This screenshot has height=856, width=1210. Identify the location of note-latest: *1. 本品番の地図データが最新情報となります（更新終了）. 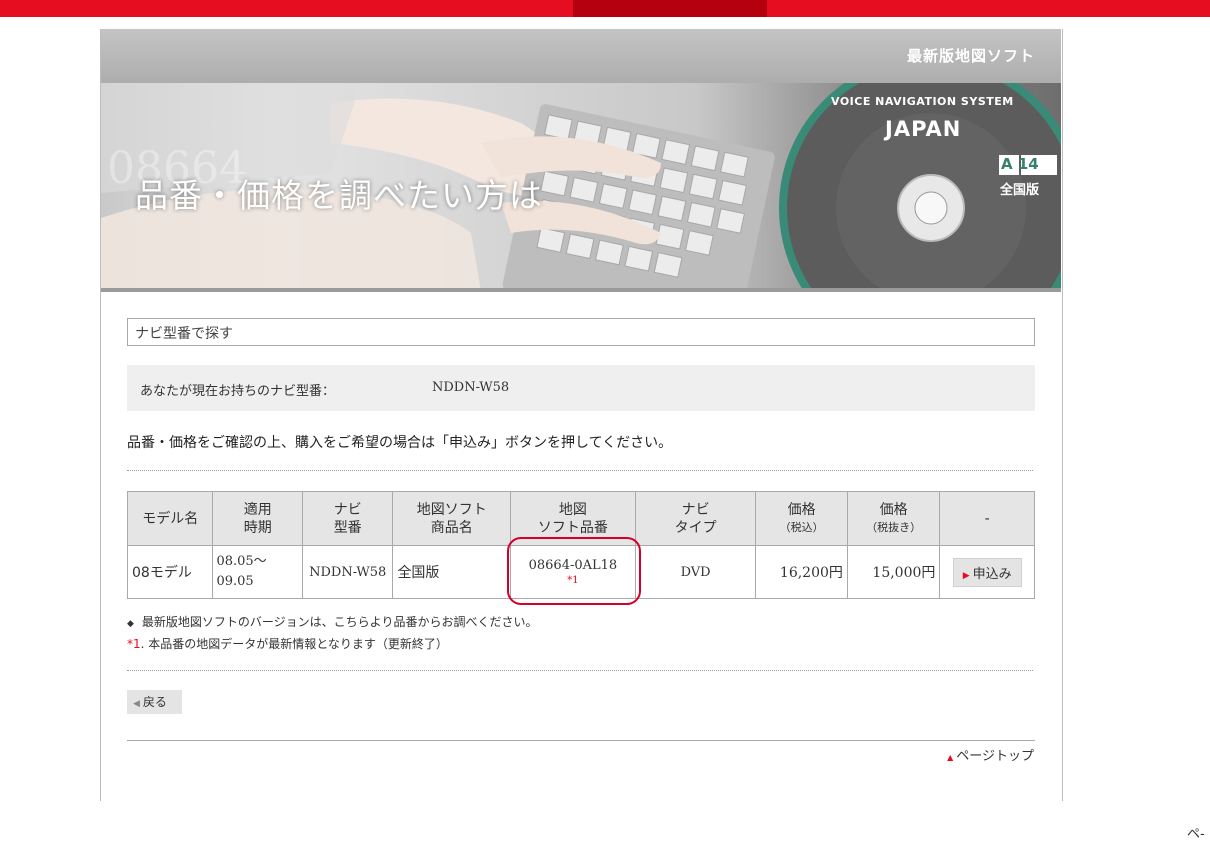
(287, 644).